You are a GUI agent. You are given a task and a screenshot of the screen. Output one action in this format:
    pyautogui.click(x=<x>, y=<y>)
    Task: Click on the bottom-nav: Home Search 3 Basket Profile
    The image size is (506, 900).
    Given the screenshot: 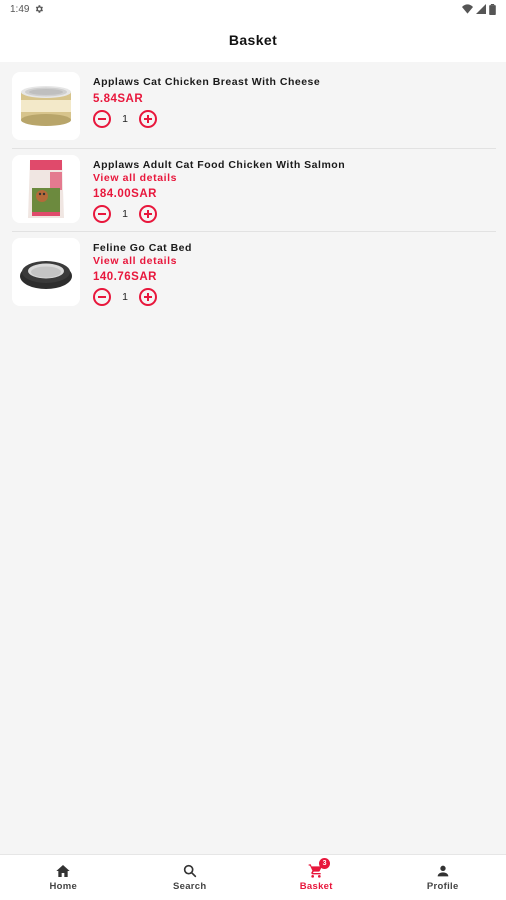 What is the action you would take?
    pyautogui.click(x=253, y=877)
    